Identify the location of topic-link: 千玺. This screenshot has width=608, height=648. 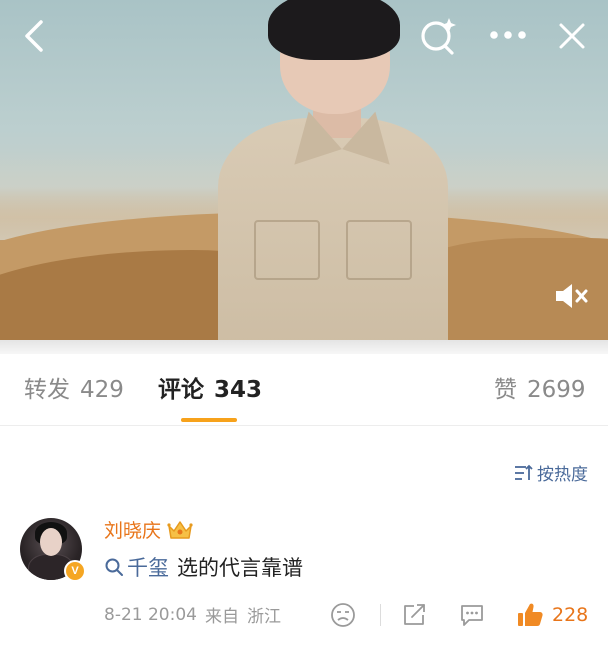
(136, 567).